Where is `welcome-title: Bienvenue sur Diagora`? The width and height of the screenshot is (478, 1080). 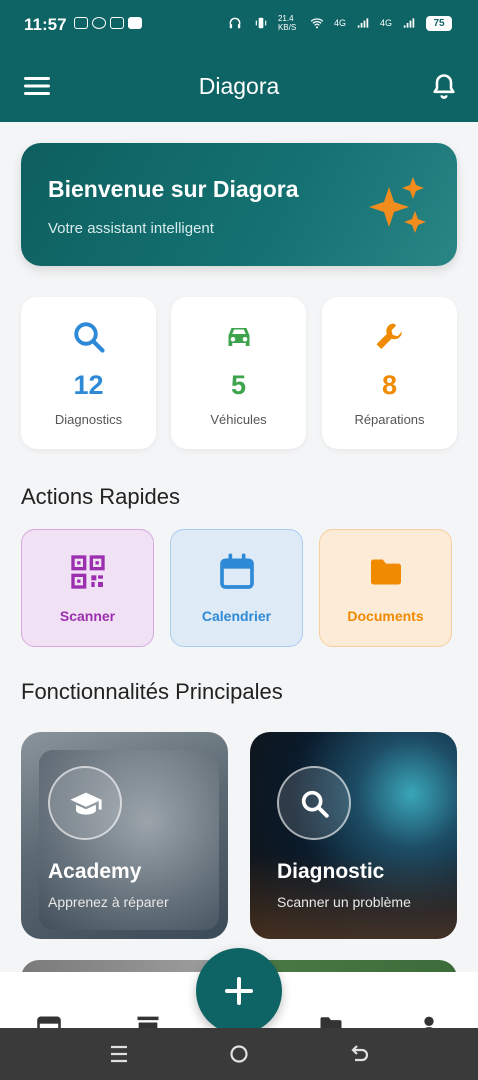 welcome-title: Bienvenue sur Diagora is located at coordinates (173, 189).